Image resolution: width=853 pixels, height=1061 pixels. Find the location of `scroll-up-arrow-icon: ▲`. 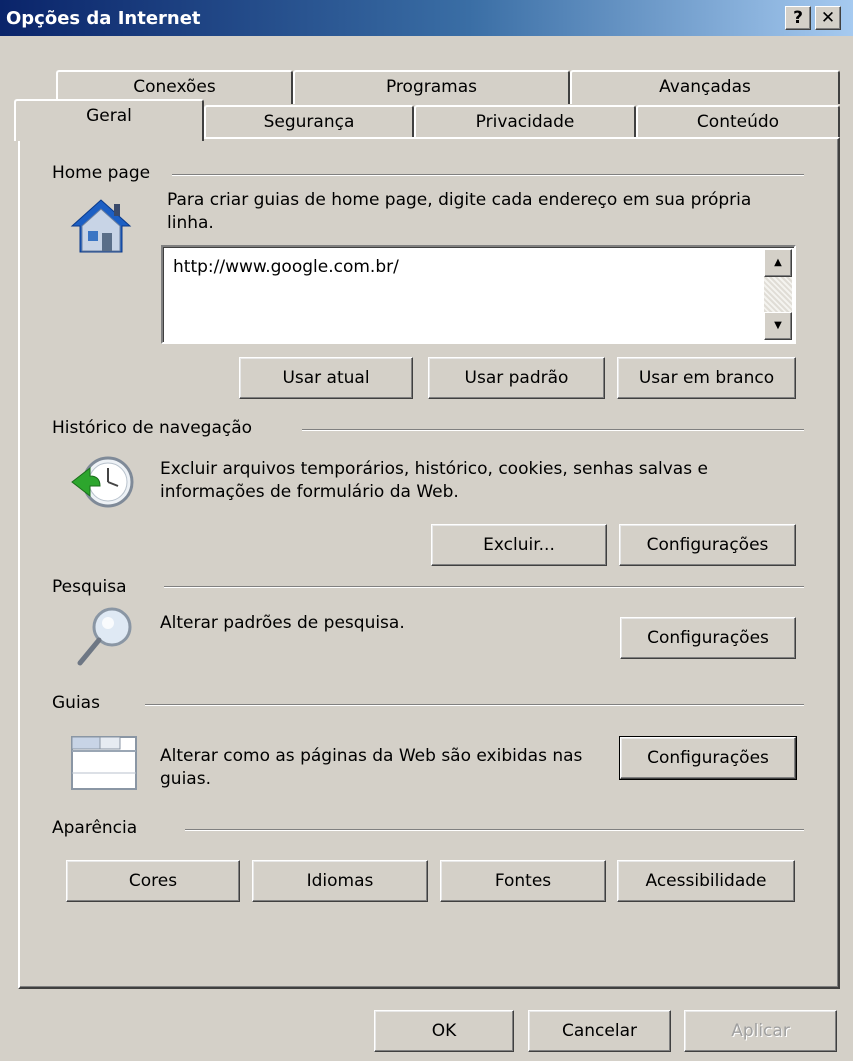

scroll-up-arrow-icon: ▲ is located at coordinates (778, 263).